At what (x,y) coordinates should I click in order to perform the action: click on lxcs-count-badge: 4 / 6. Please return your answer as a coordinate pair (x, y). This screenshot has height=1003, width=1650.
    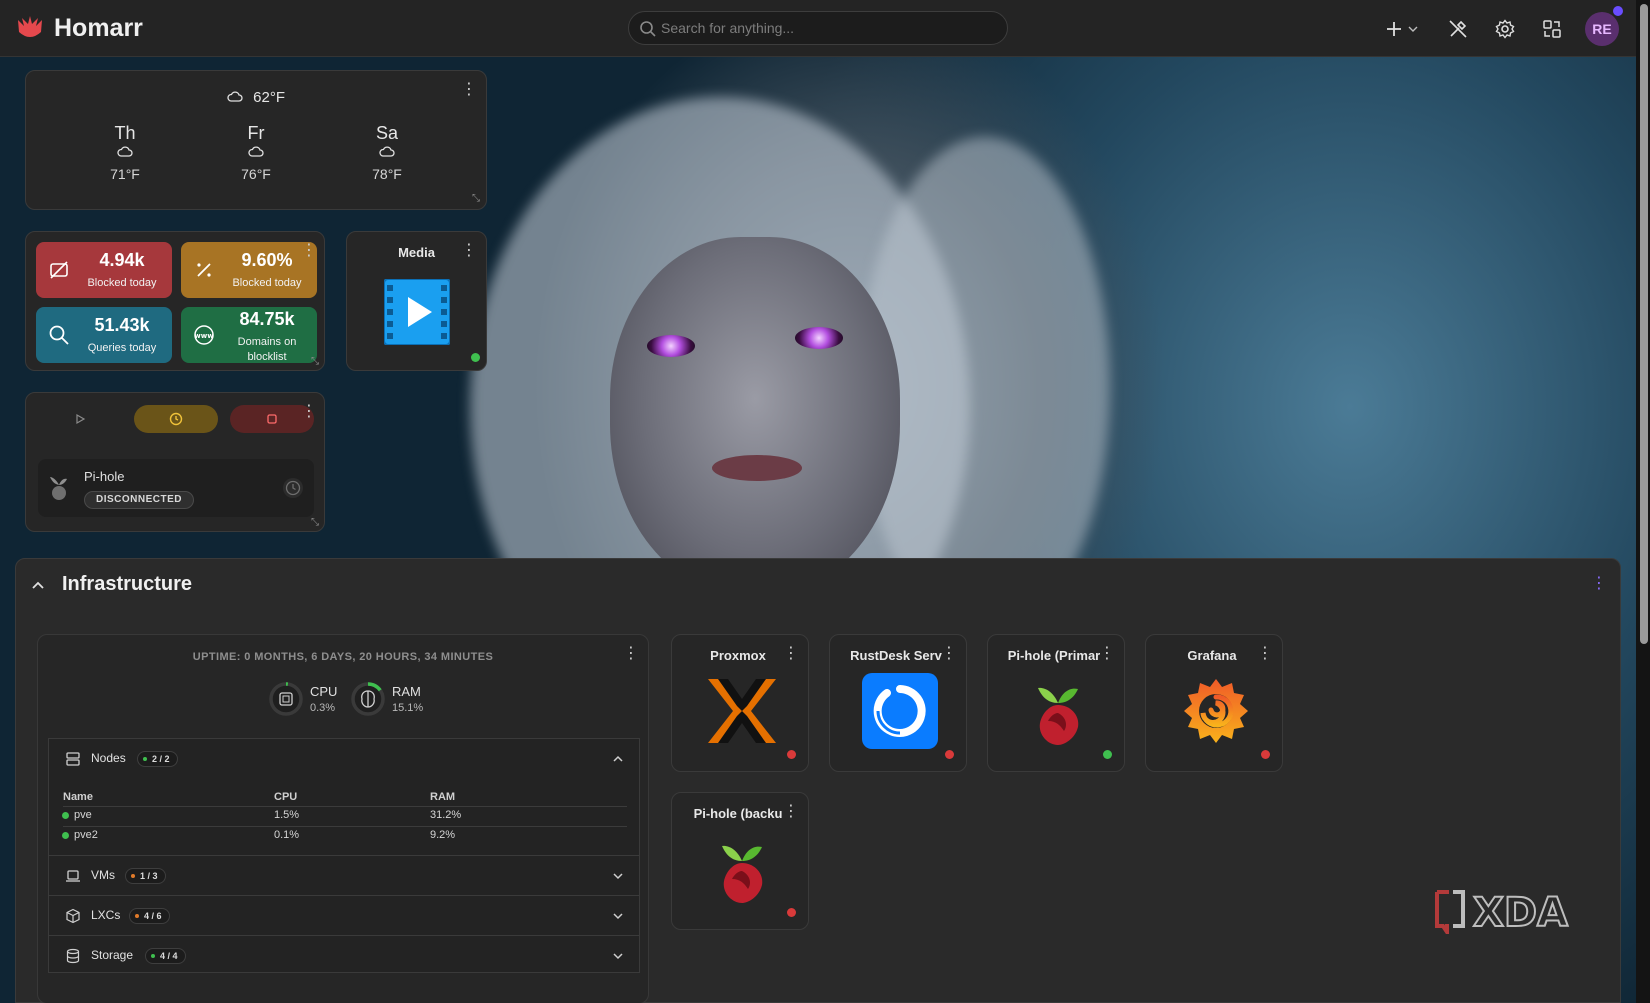
    Looking at the image, I should click on (149, 916).